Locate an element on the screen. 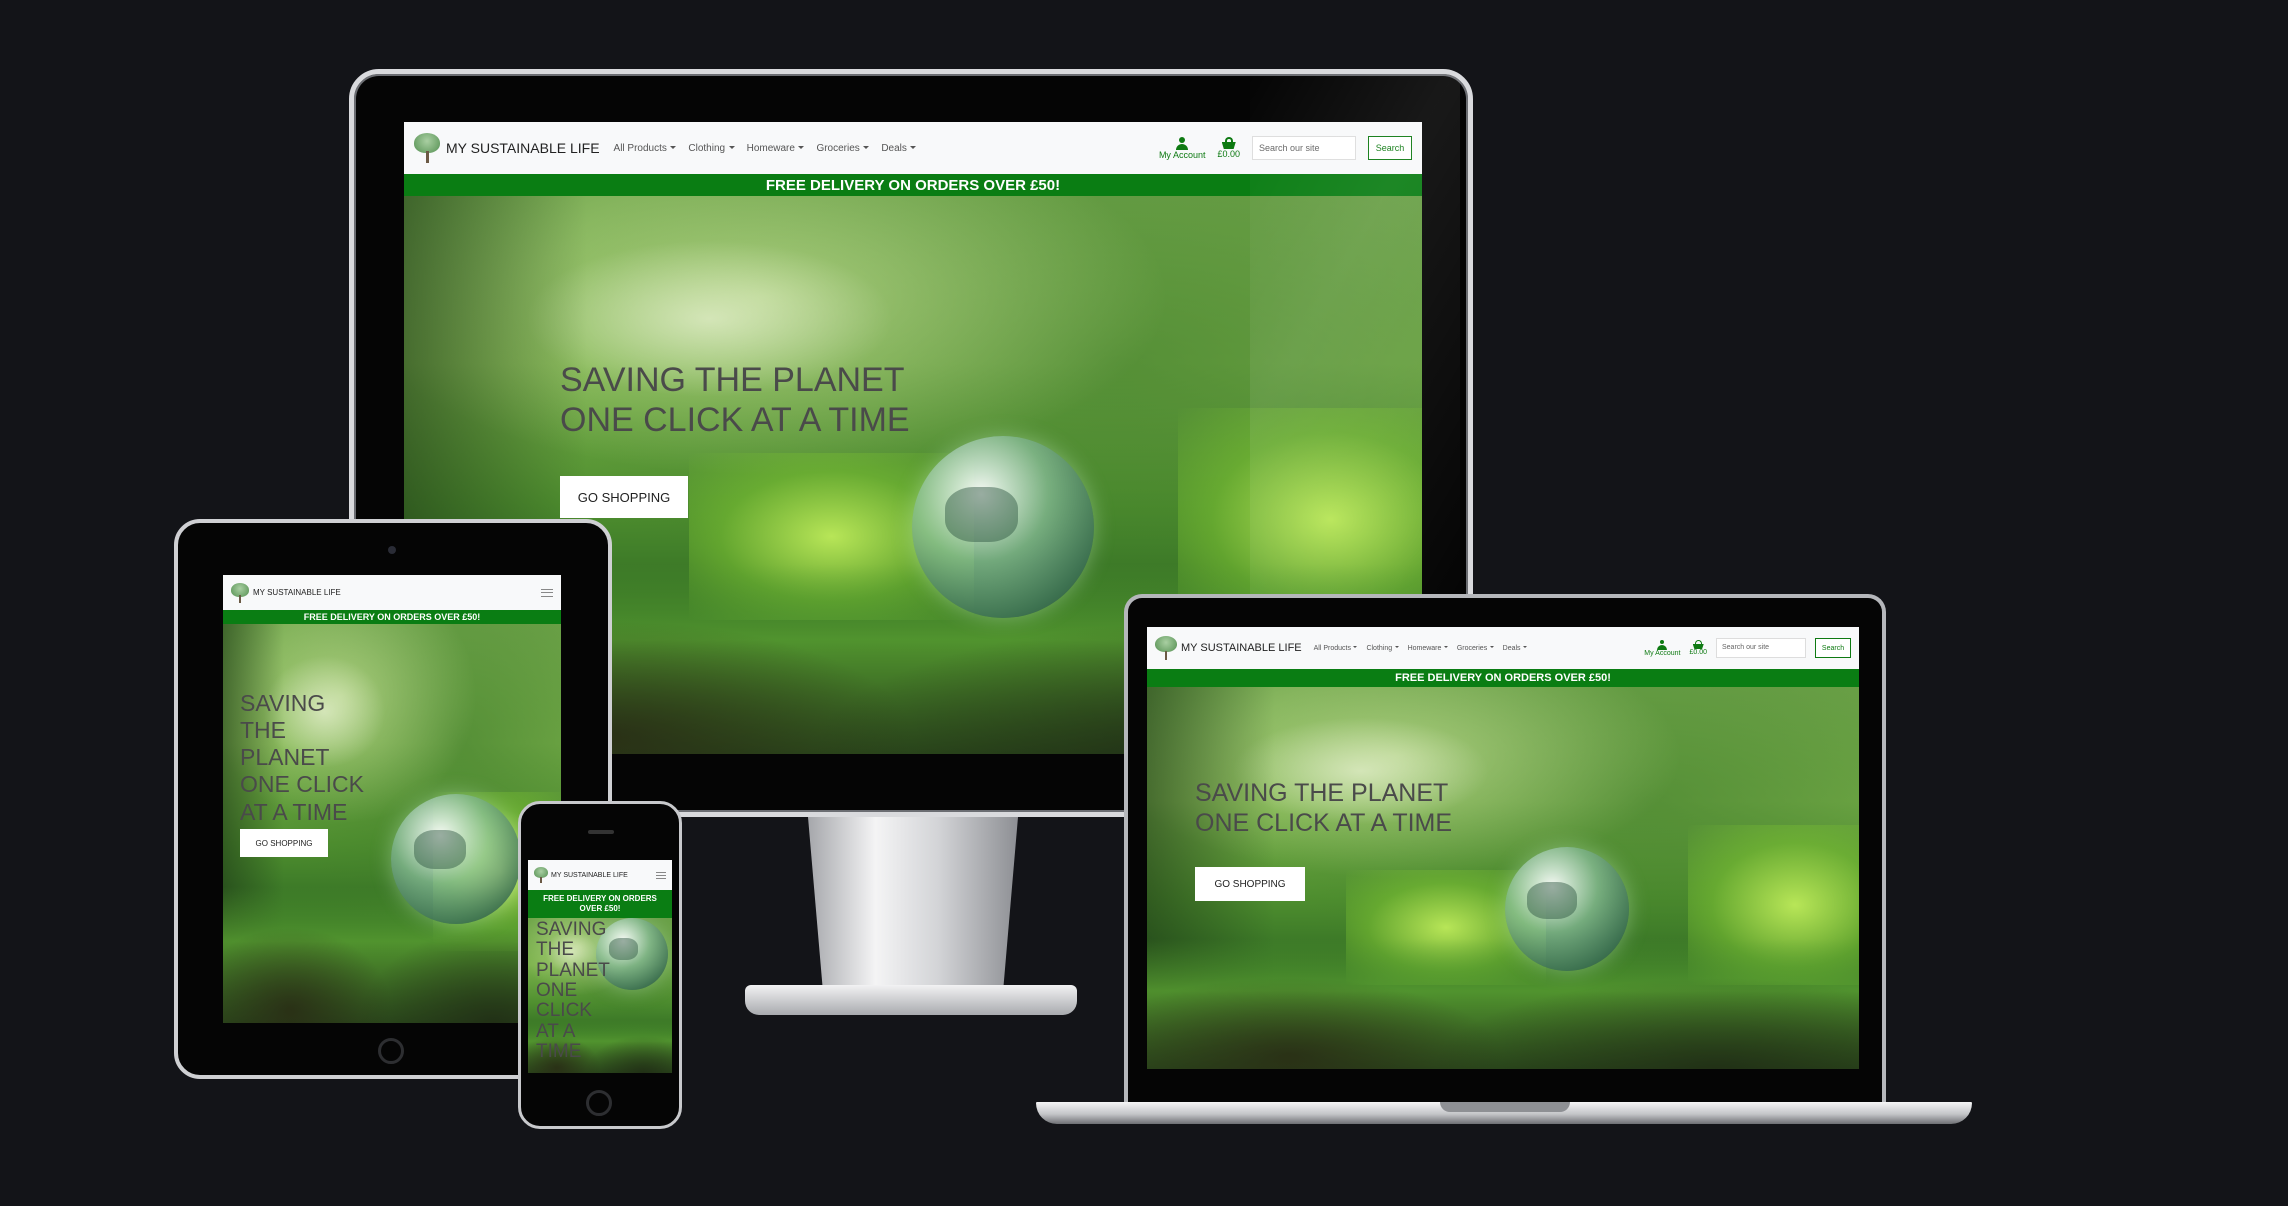  tablet-camera is located at coordinates (392, 550).